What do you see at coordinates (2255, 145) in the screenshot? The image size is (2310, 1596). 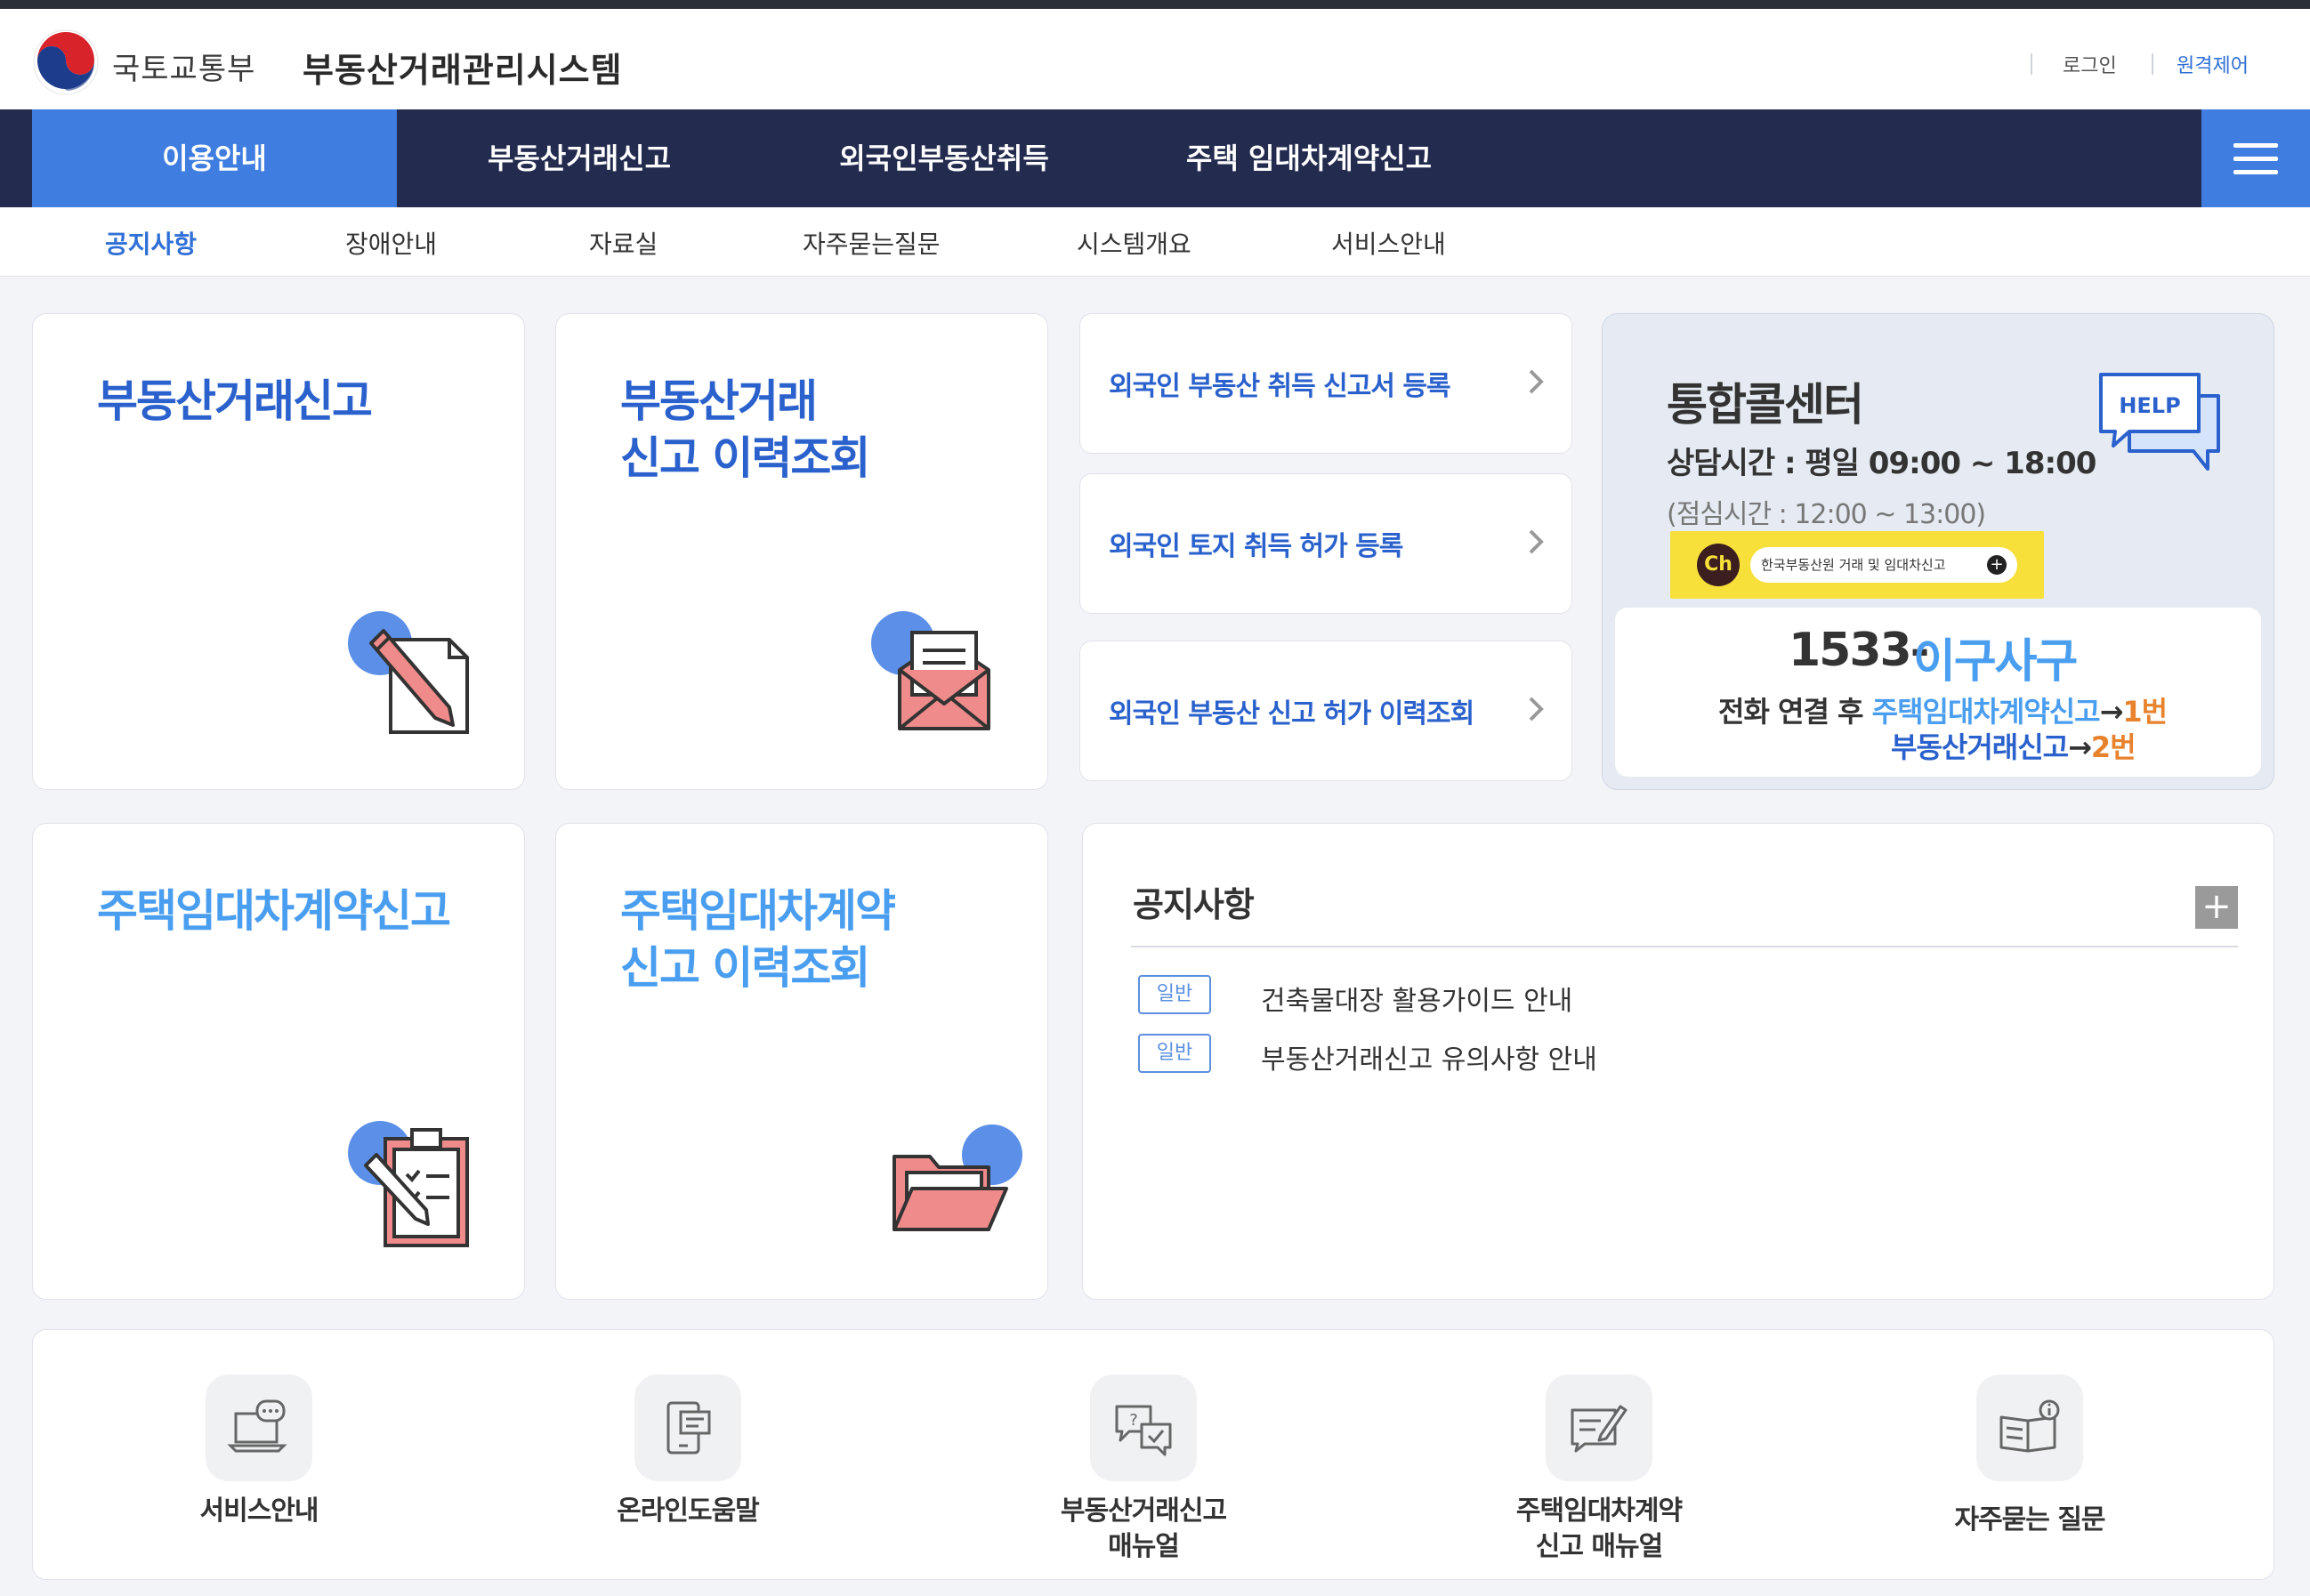 I see `menu-icon` at bounding box center [2255, 145].